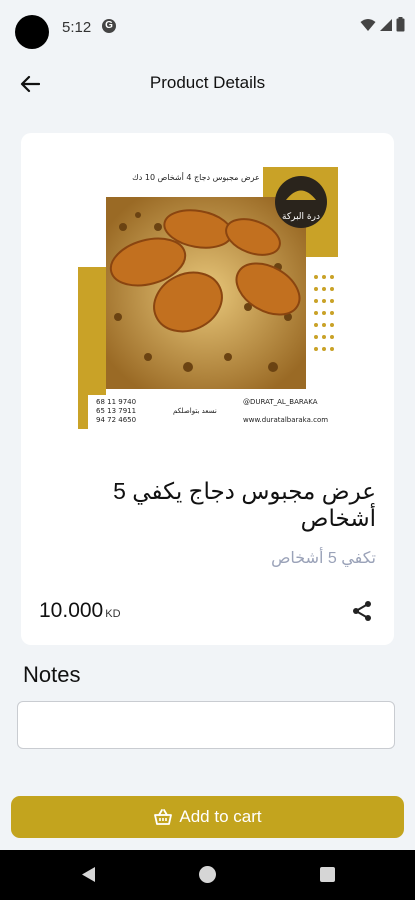  What do you see at coordinates (196, 177) in the screenshot?
I see `offer-text: عرض مجبوس دجاج 4 أشخاص 10 دك` at bounding box center [196, 177].